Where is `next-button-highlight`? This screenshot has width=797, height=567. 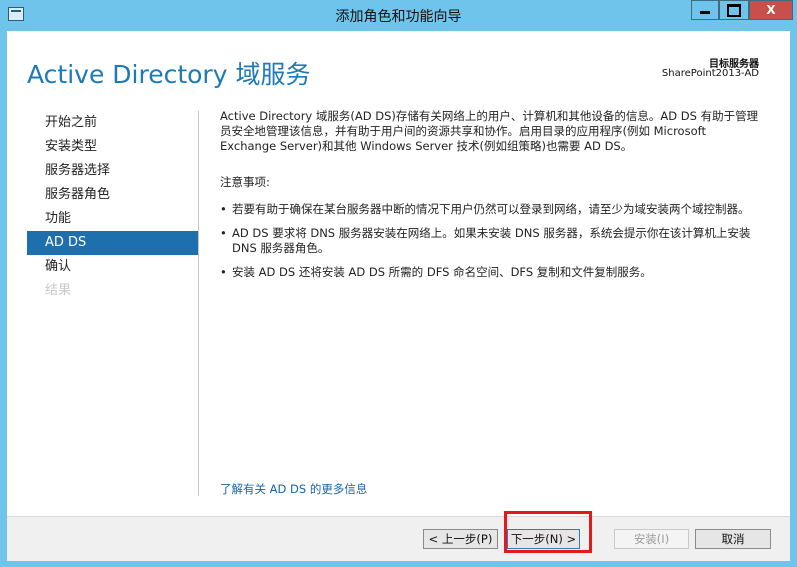 next-button-highlight is located at coordinates (548, 532).